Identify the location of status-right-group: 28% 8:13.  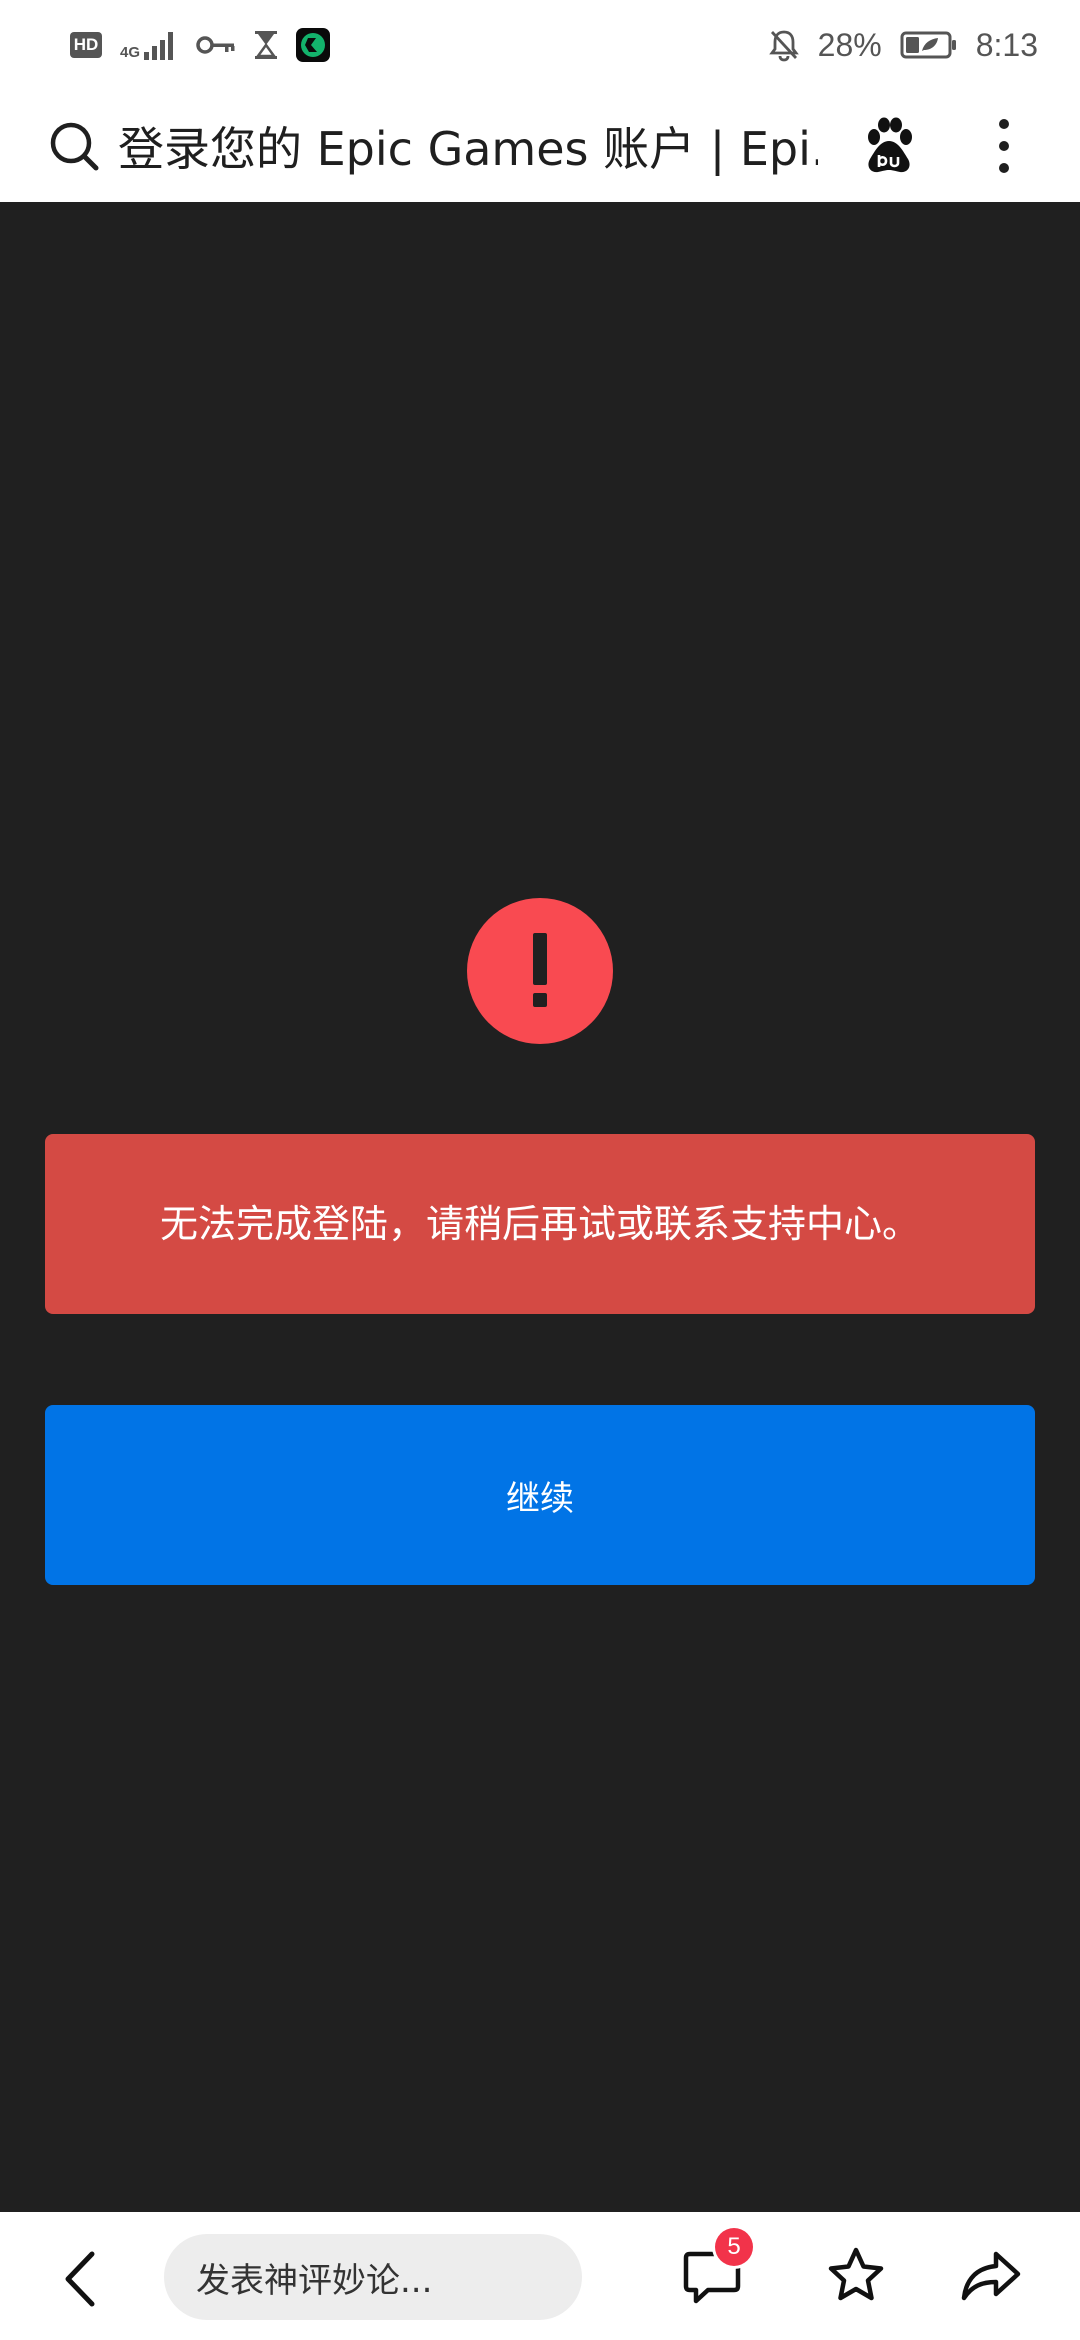
(903, 45).